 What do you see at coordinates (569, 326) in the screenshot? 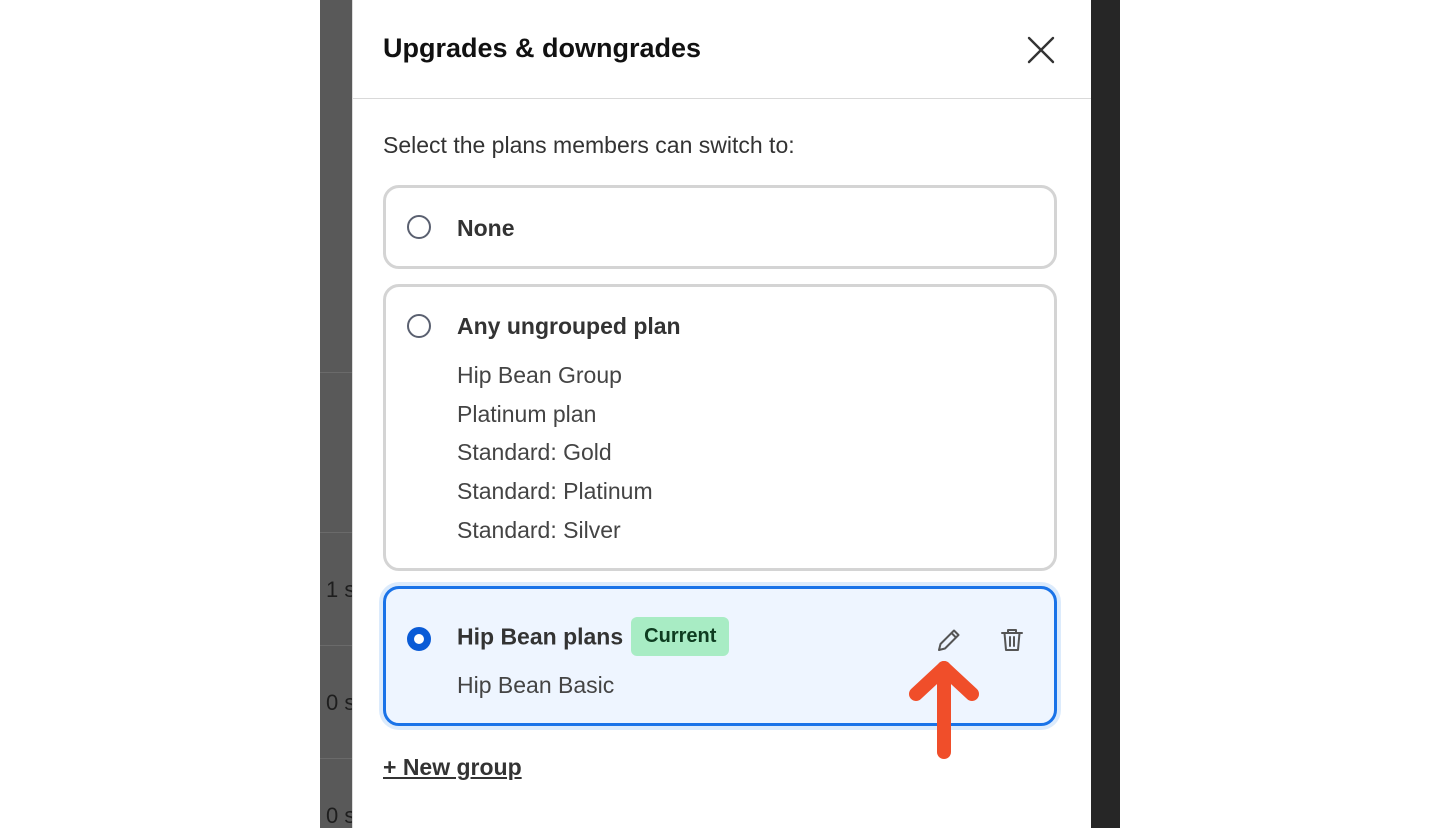
I see `option-title: Any ungrouped plan` at bounding box center [569, 326].